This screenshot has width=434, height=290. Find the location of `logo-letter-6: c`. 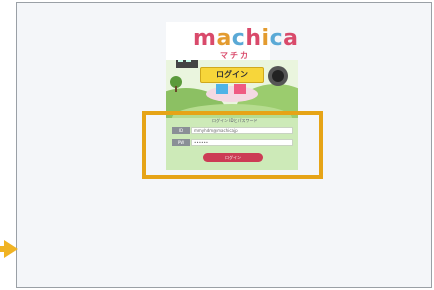

logo-letter-6: c is located at coordinates (276, 38).